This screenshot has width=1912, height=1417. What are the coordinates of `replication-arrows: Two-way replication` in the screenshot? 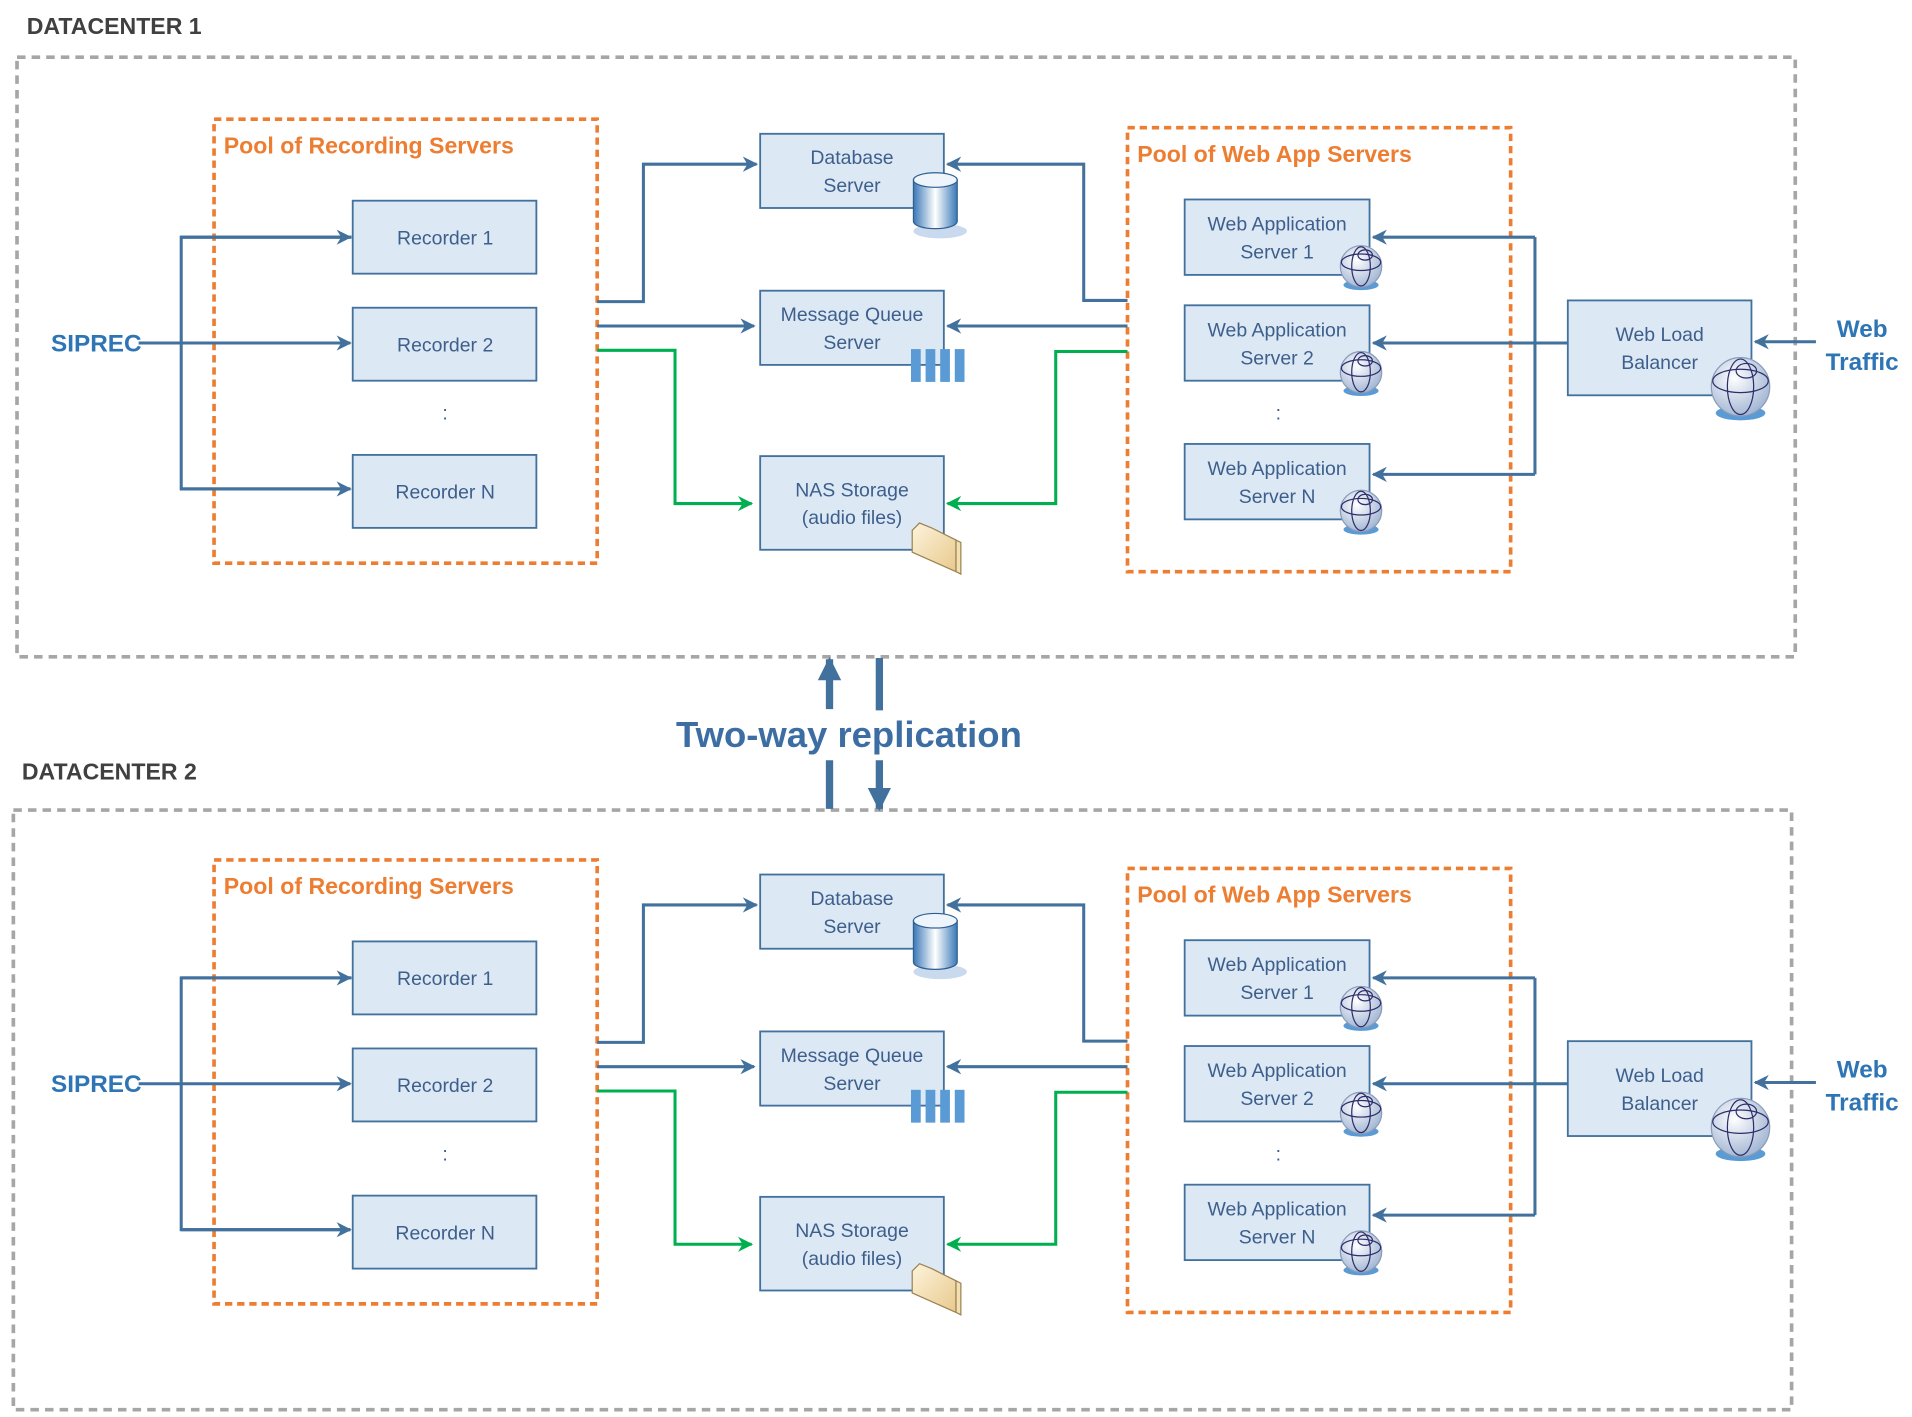 It's located at (849, 734).